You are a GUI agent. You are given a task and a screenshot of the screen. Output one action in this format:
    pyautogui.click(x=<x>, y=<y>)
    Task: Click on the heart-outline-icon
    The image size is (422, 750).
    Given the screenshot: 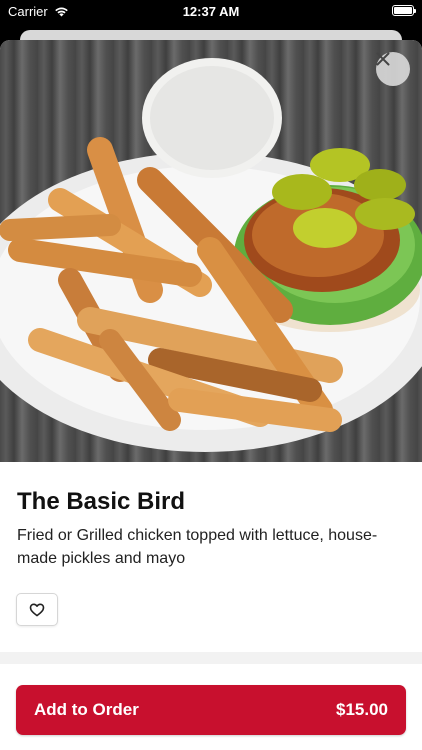 What is the action you would take?
    pyautogui.click(x=37, y=609)
    